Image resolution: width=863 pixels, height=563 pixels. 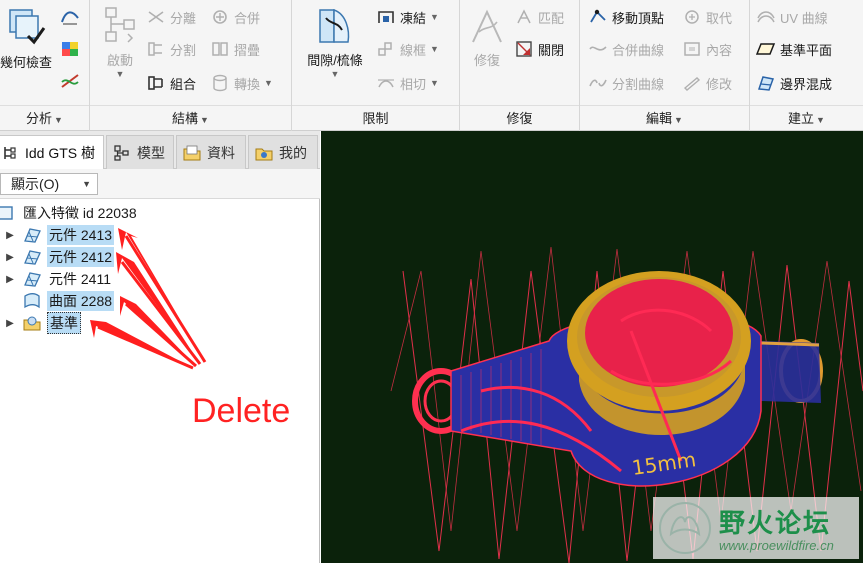 I want to click on tree-node-component-2411: ▶ 元件 2411, so click(x=58, y=279).